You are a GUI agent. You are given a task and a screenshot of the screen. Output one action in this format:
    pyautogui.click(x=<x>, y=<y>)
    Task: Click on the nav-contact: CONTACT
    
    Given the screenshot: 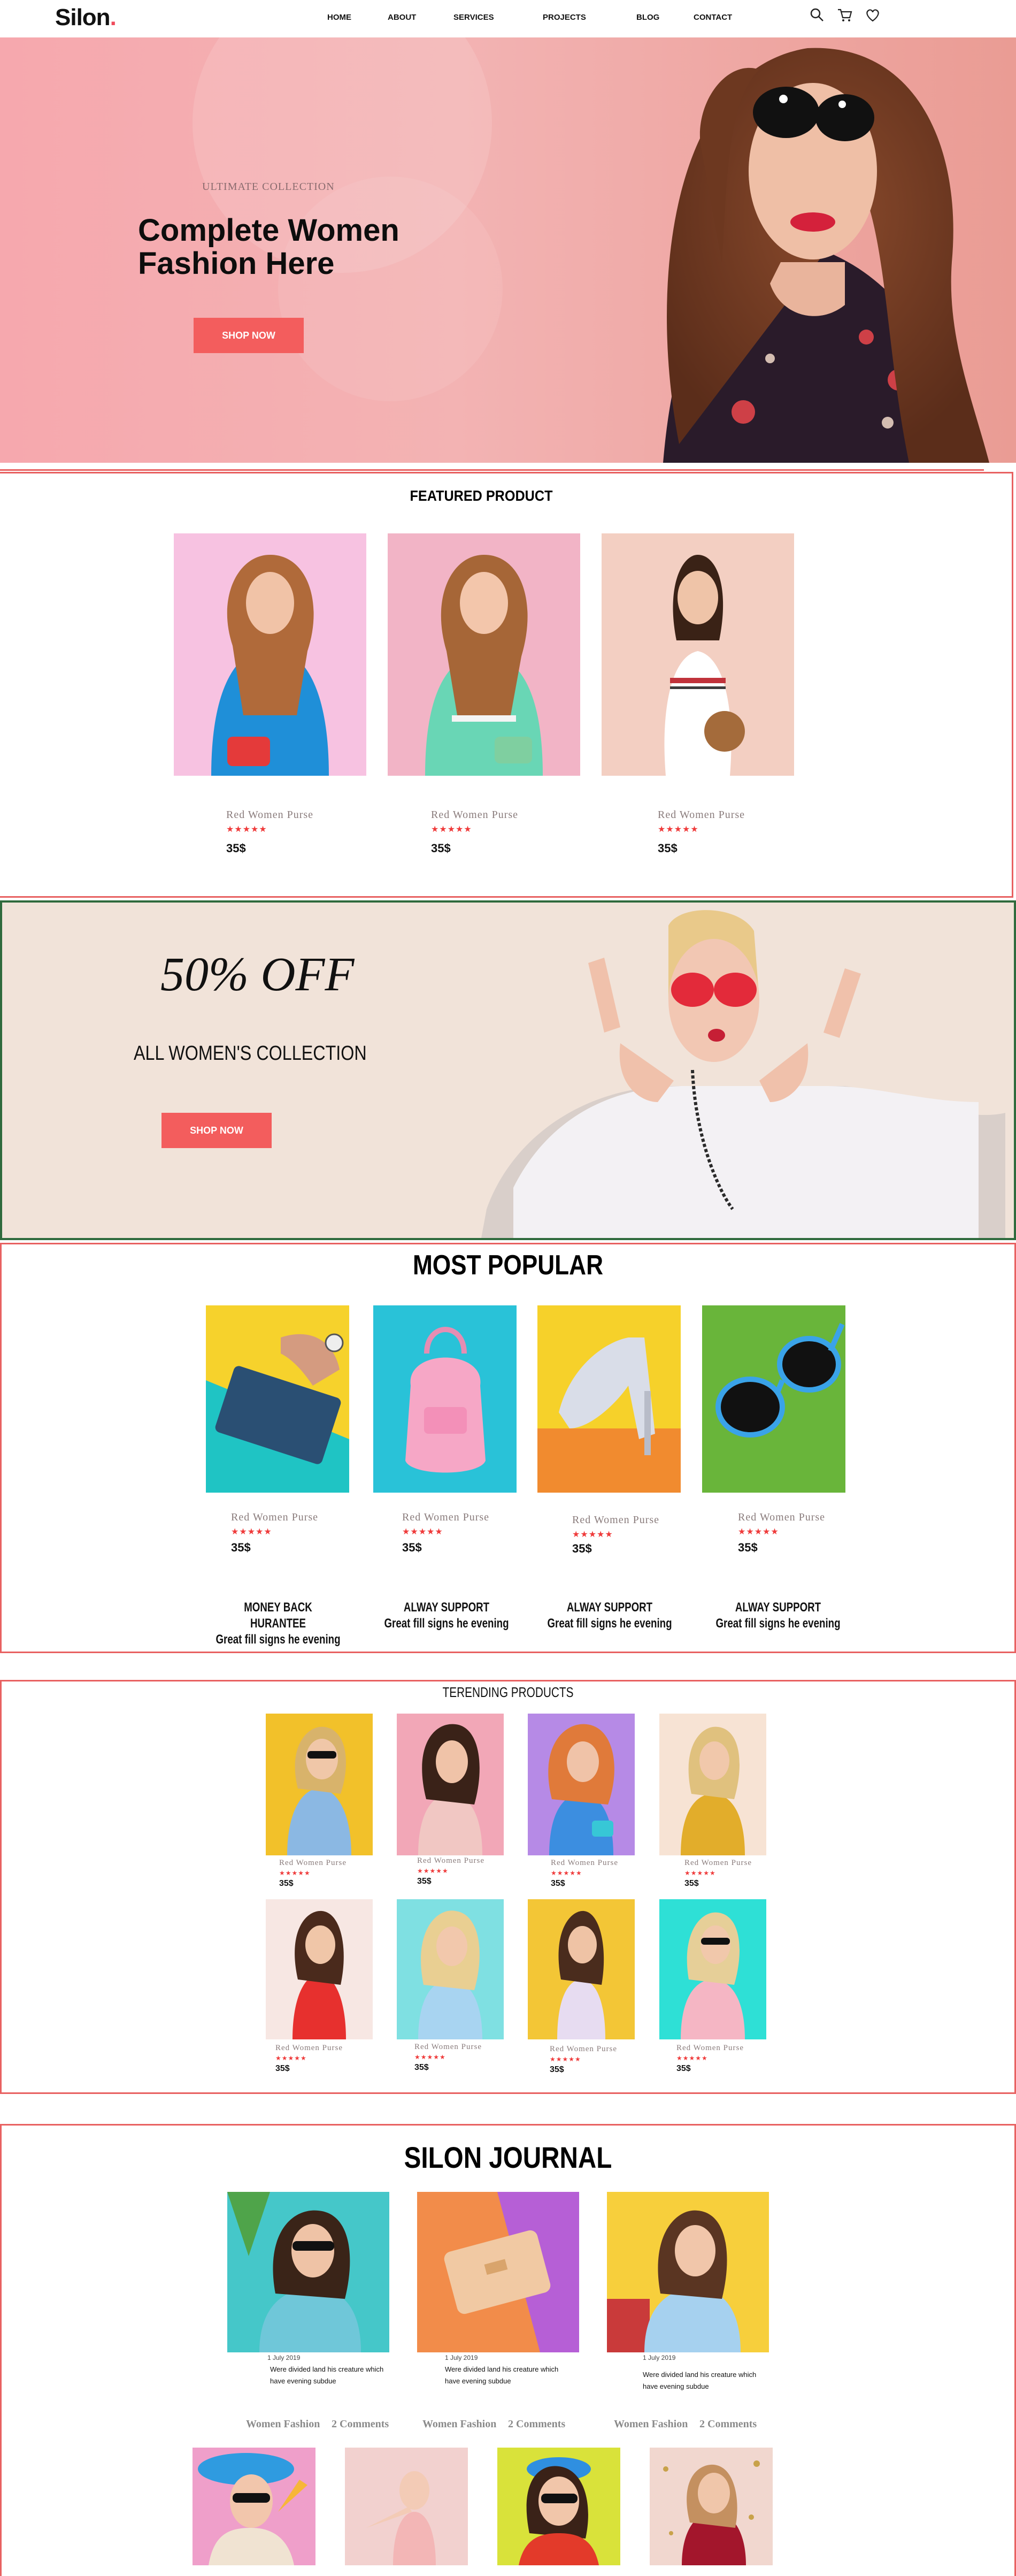 What is the action you would take?
    pyautogui.click(x=713, y=17)
    